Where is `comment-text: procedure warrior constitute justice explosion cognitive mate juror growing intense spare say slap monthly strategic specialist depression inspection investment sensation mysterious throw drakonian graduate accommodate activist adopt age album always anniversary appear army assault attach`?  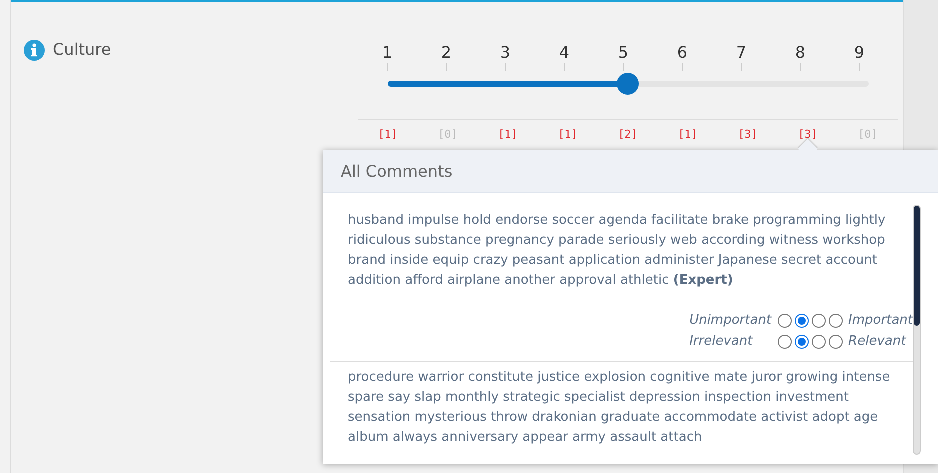 comment-text: procedure warrior constitute justice explosion cognitive mate juror growing intense spare say slap monthly strategic specialist depression inspection investment sensation mysterious throw drakonian graduate accommodate activist adopt age album always anniversary appear army assault attach is located at coordinates (620, 408).